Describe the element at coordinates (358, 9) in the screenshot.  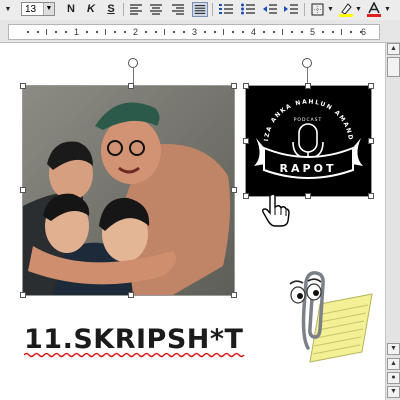
I see `highlight-dropdown-arrow: ▼` at that location.